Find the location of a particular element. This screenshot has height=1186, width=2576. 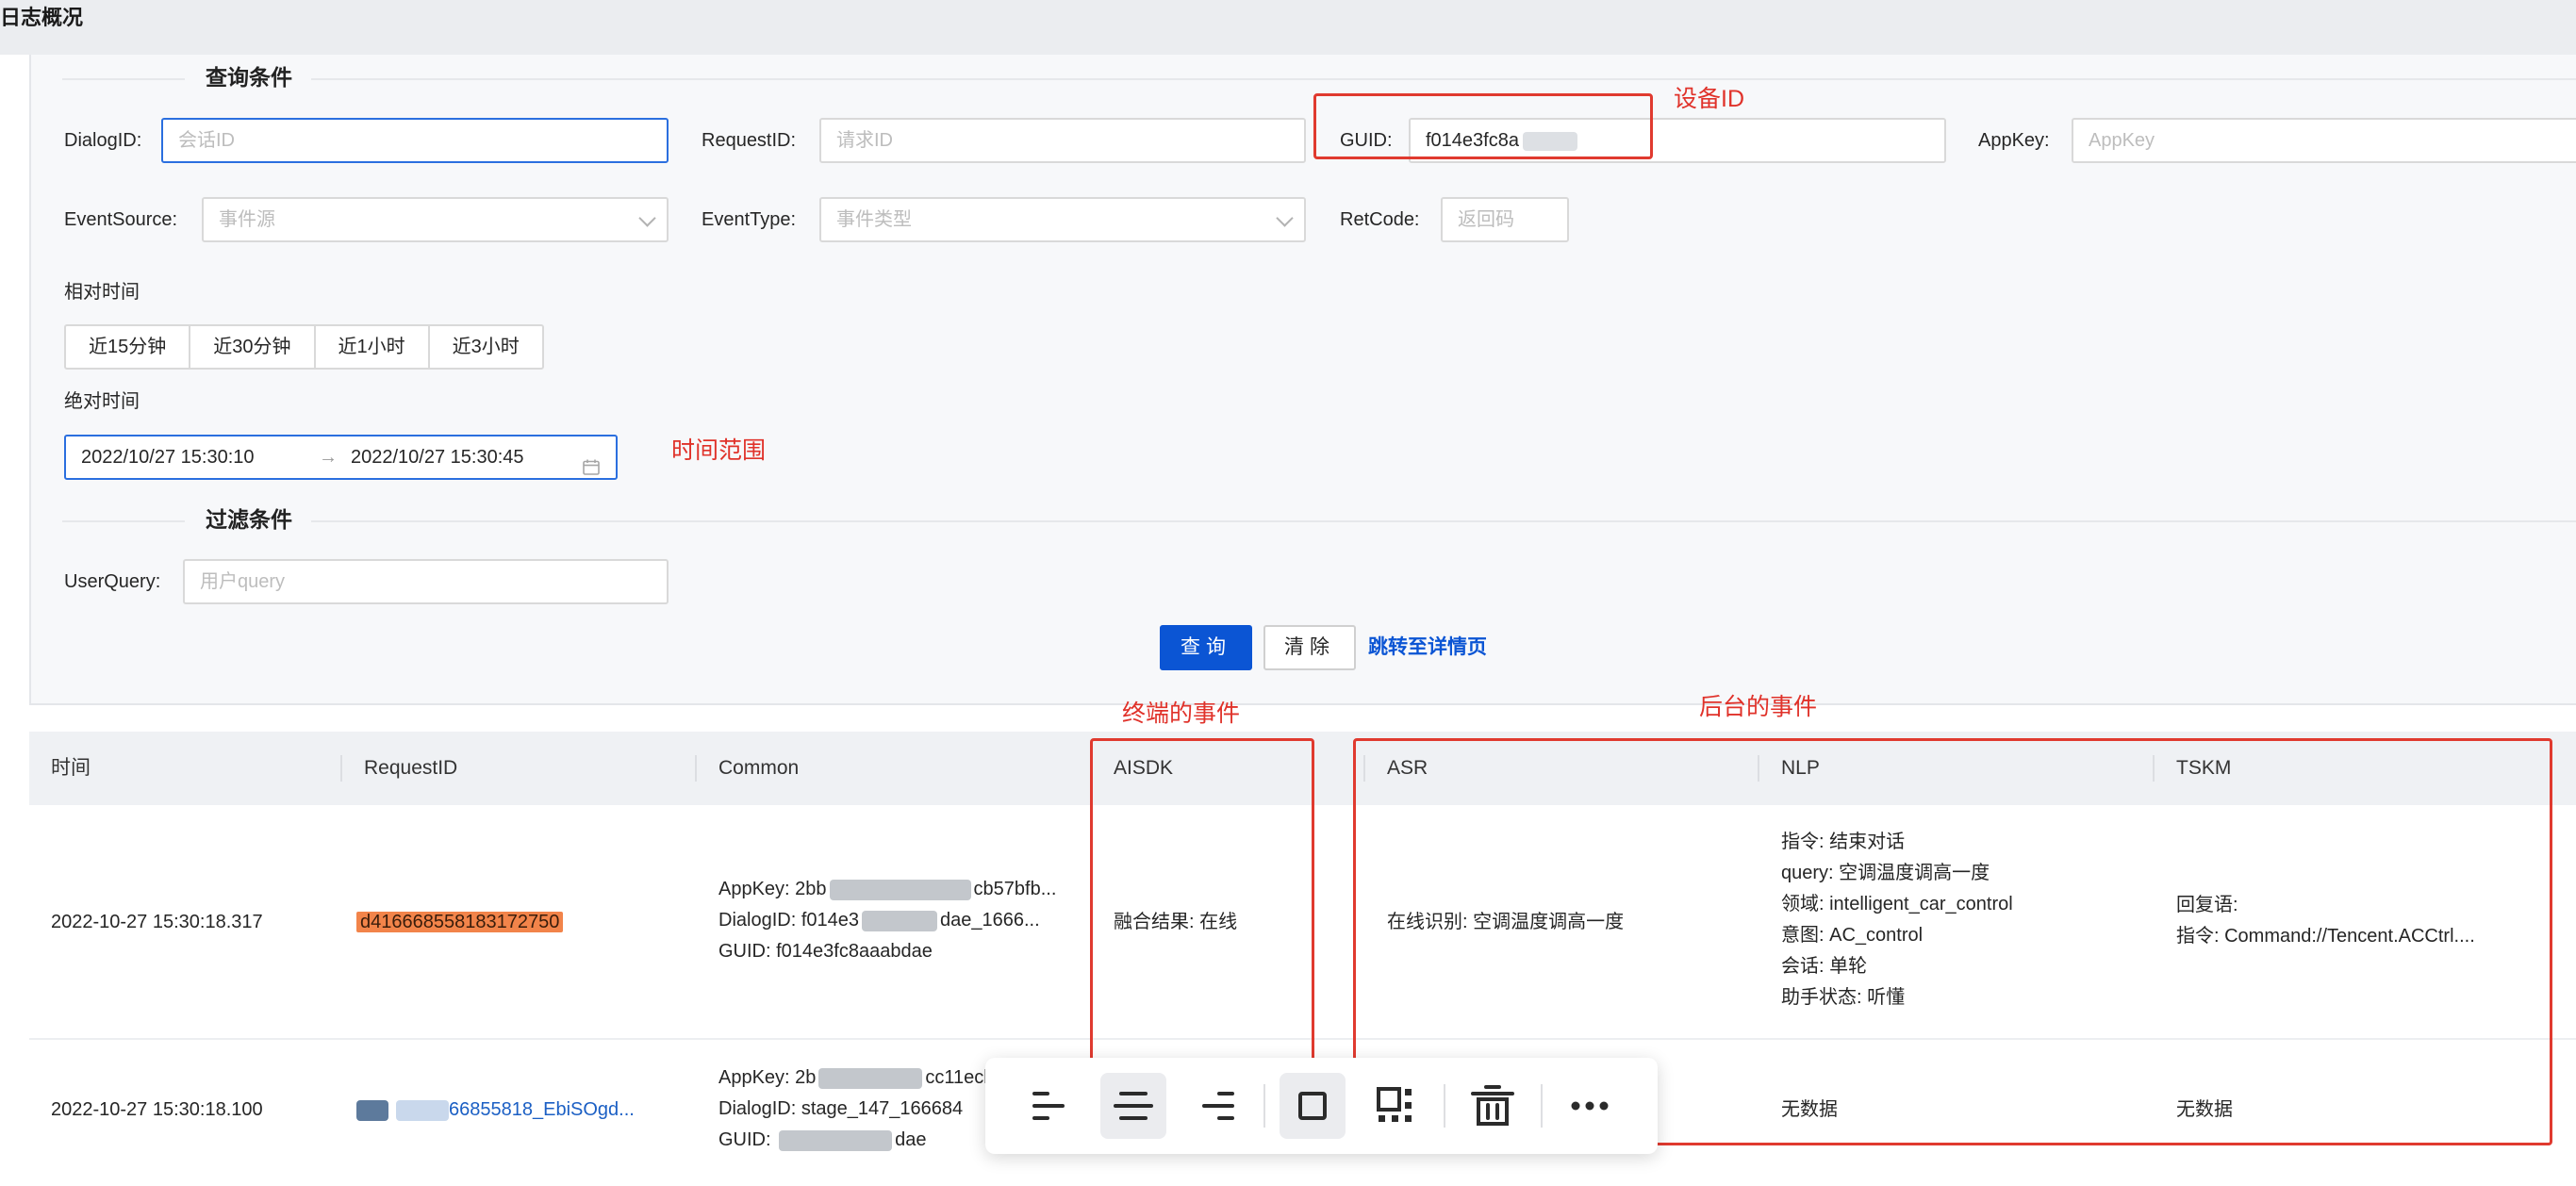

client-events-highlight-box is located at coordinates (1202, 900).